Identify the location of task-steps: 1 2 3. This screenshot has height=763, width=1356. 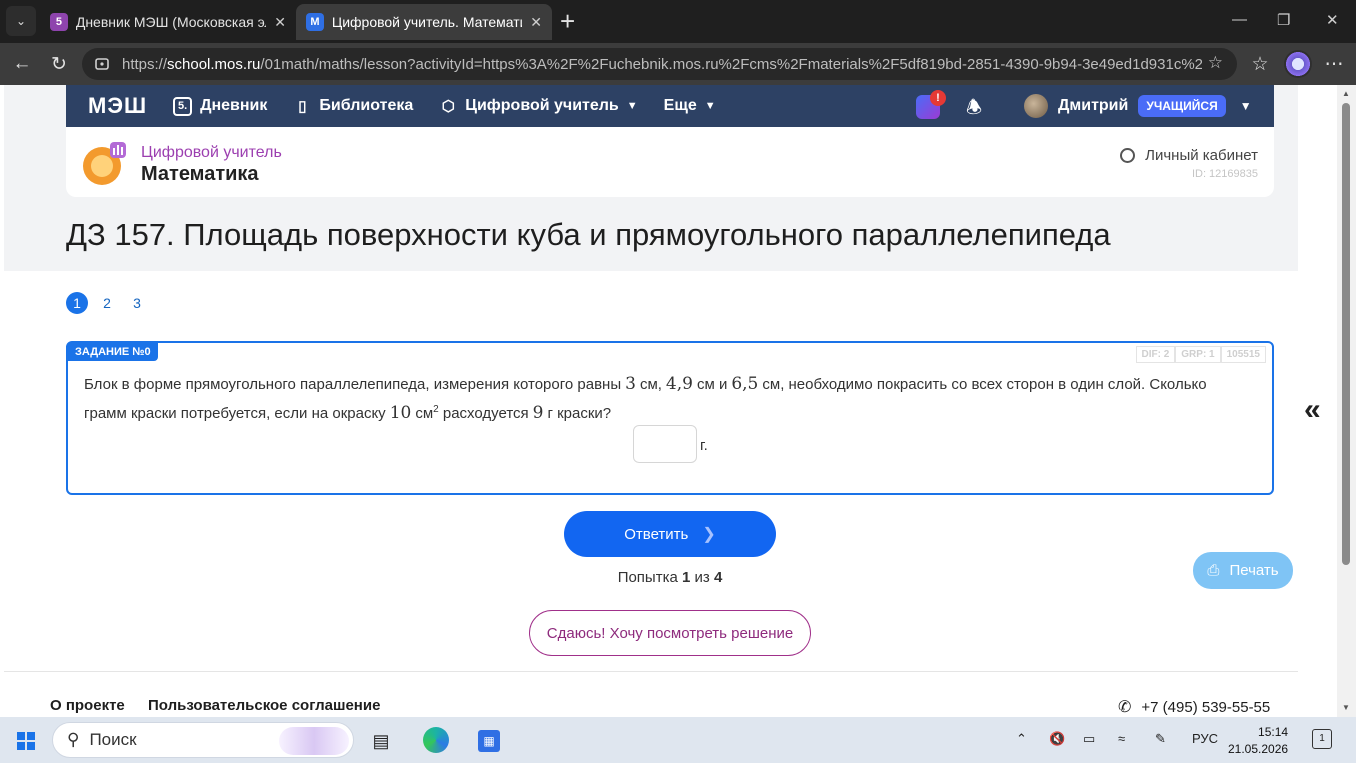
(111, 303).